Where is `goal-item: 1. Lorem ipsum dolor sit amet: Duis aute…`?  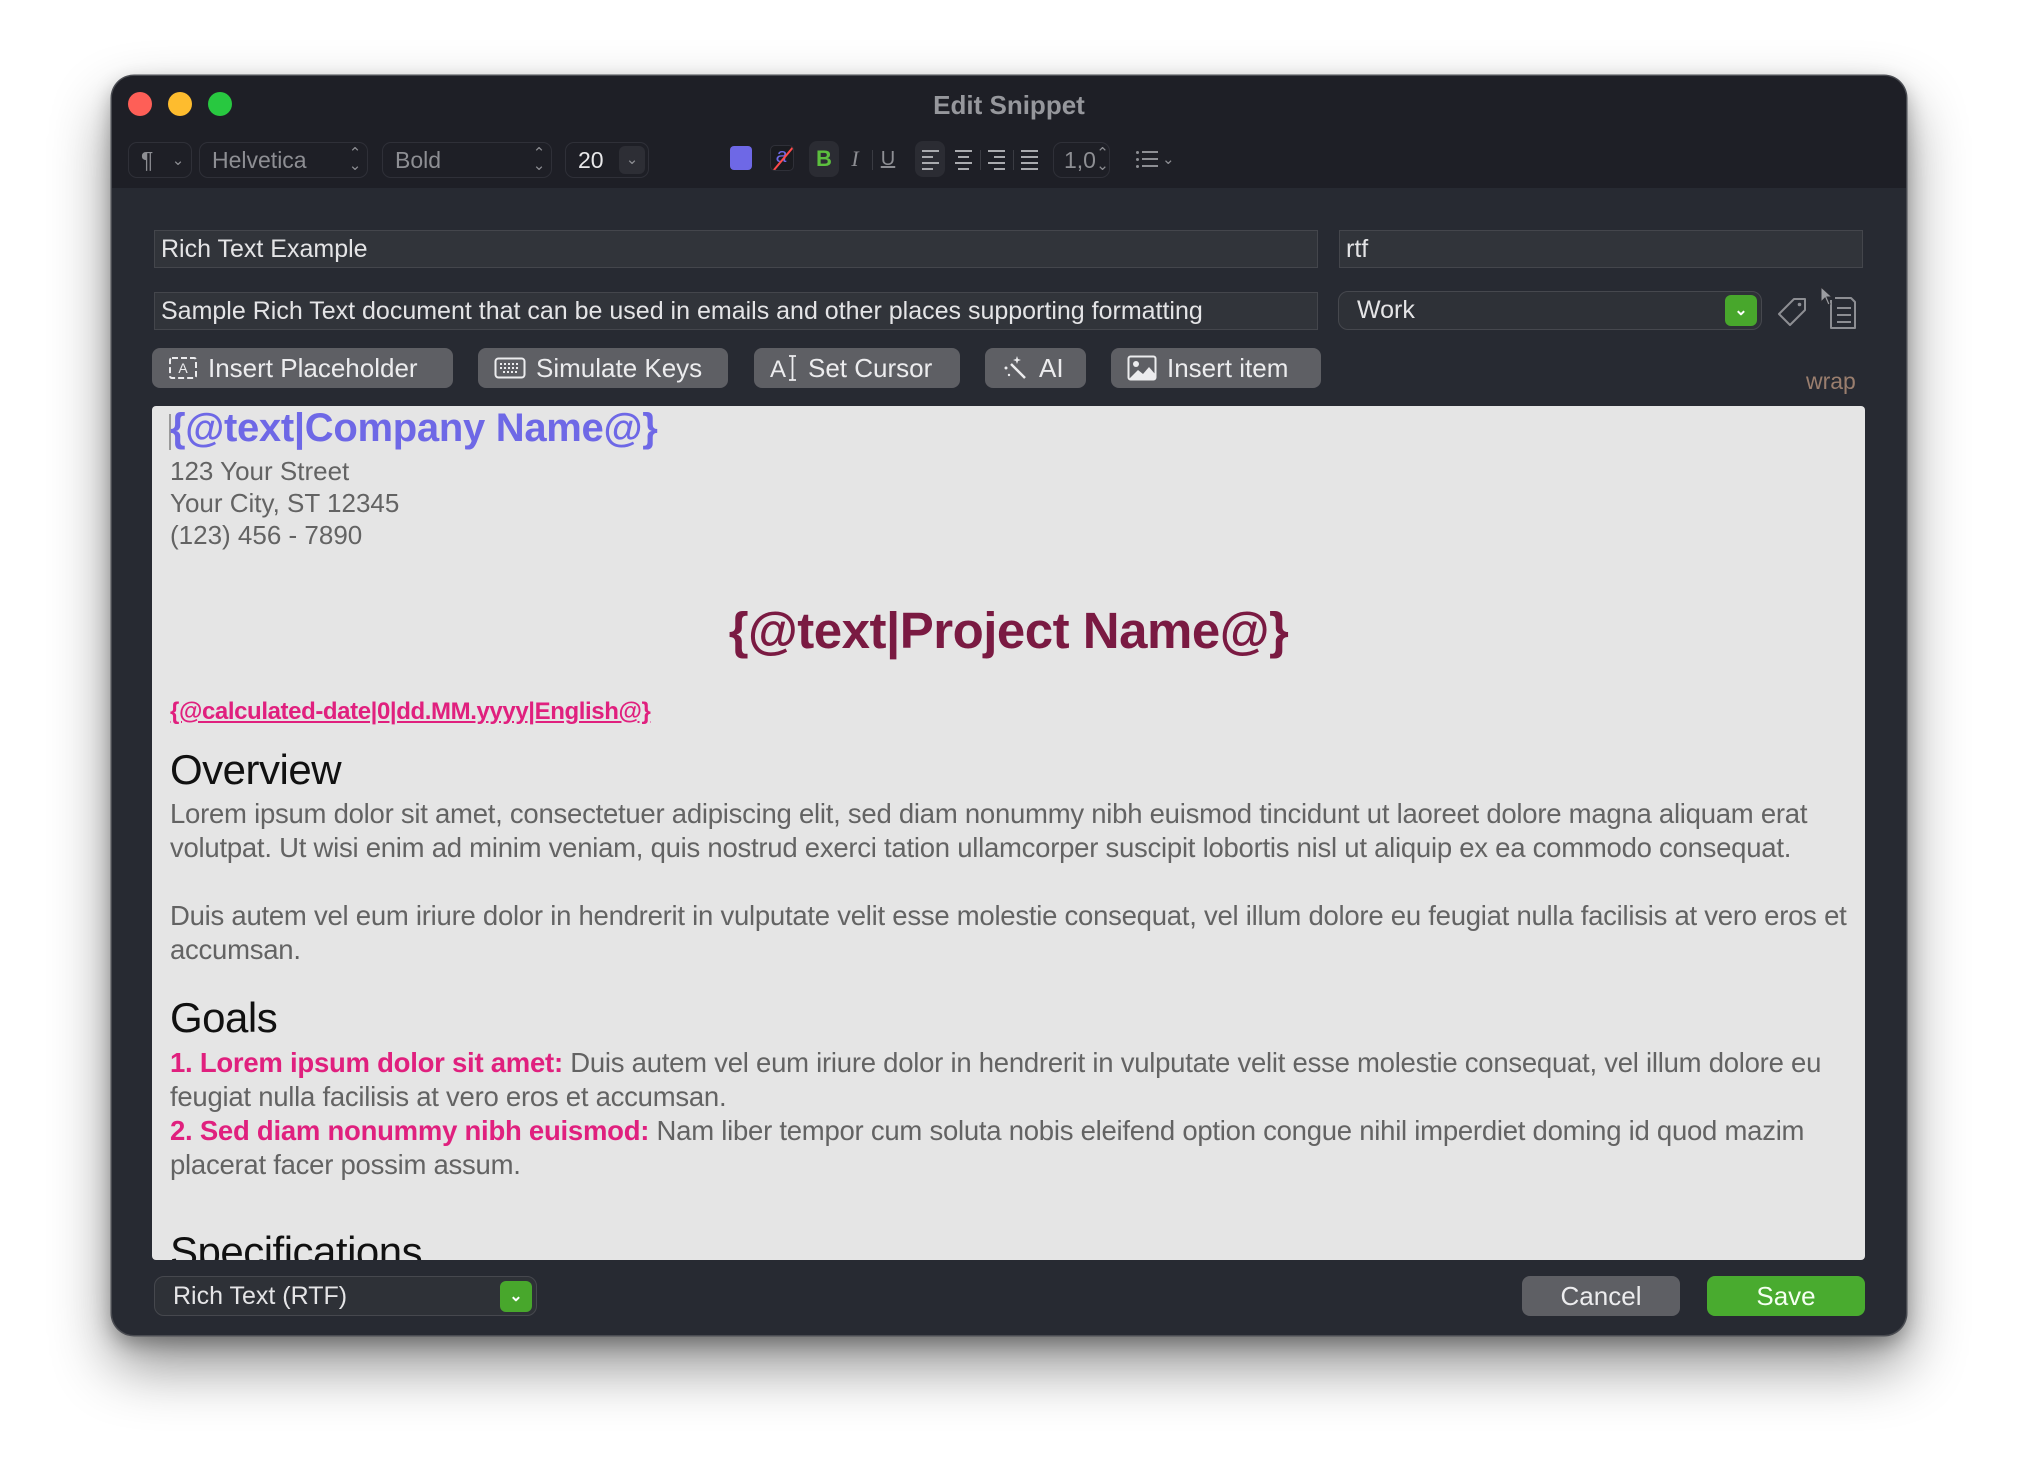 goal-item: 1. Lorem ipsum dolor sit amet: Duis aute… is located at coordinates (1010, 1080).